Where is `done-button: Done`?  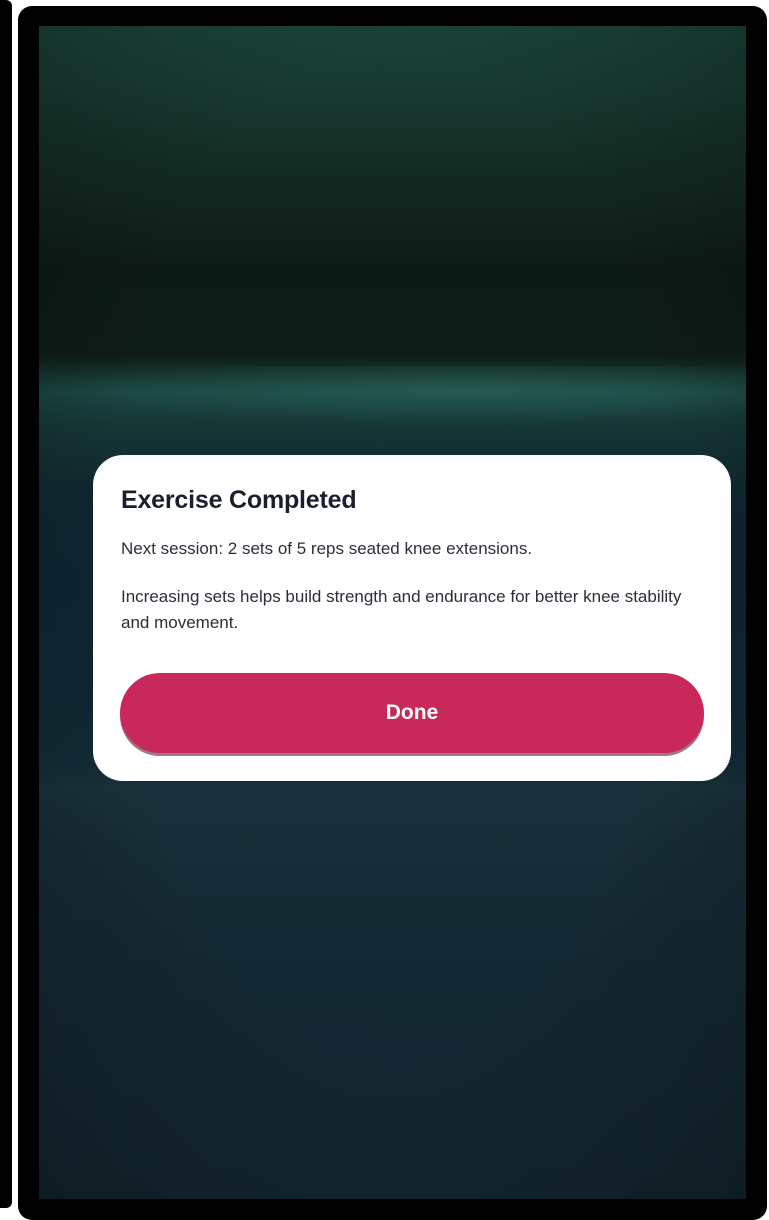
done-button: Done is located at coordinates (412, 713).